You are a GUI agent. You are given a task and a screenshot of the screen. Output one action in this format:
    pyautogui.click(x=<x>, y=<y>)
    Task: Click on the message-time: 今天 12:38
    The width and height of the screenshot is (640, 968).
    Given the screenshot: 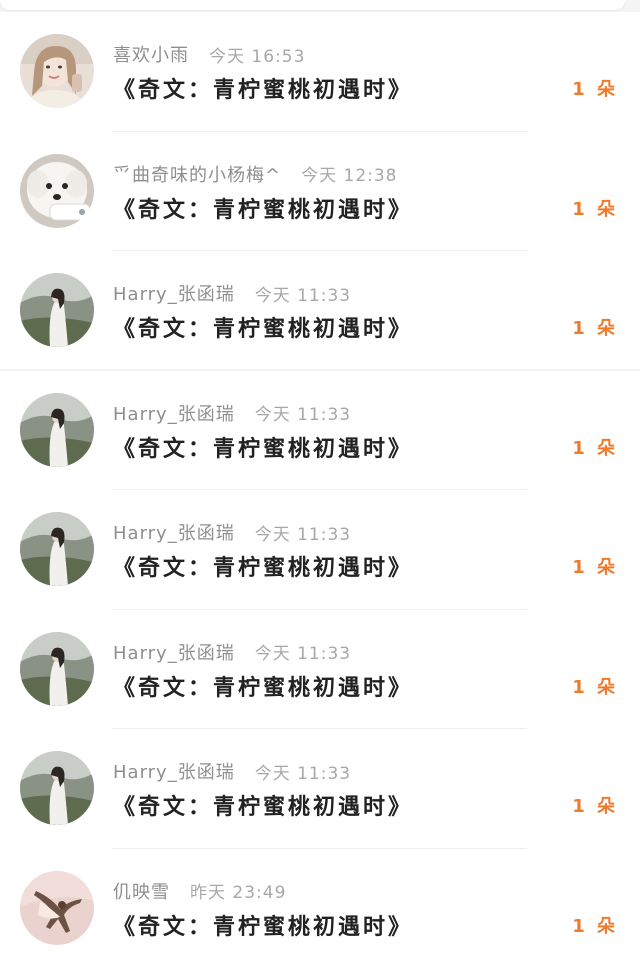 What is the action you would take?
    pyautogui.click(x=349, y=173)
    